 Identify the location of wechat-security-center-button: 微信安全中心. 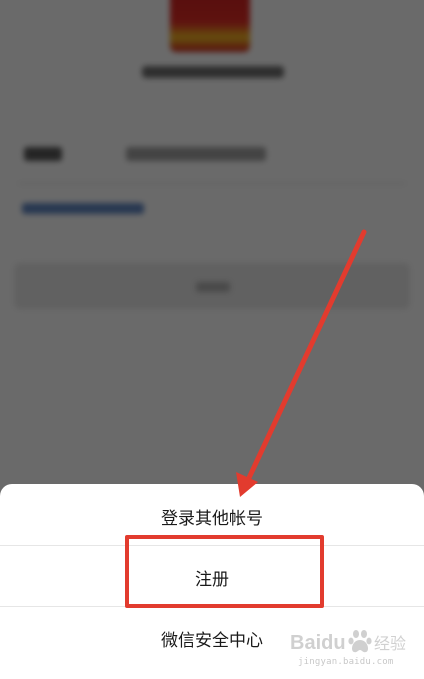
(212, 638).